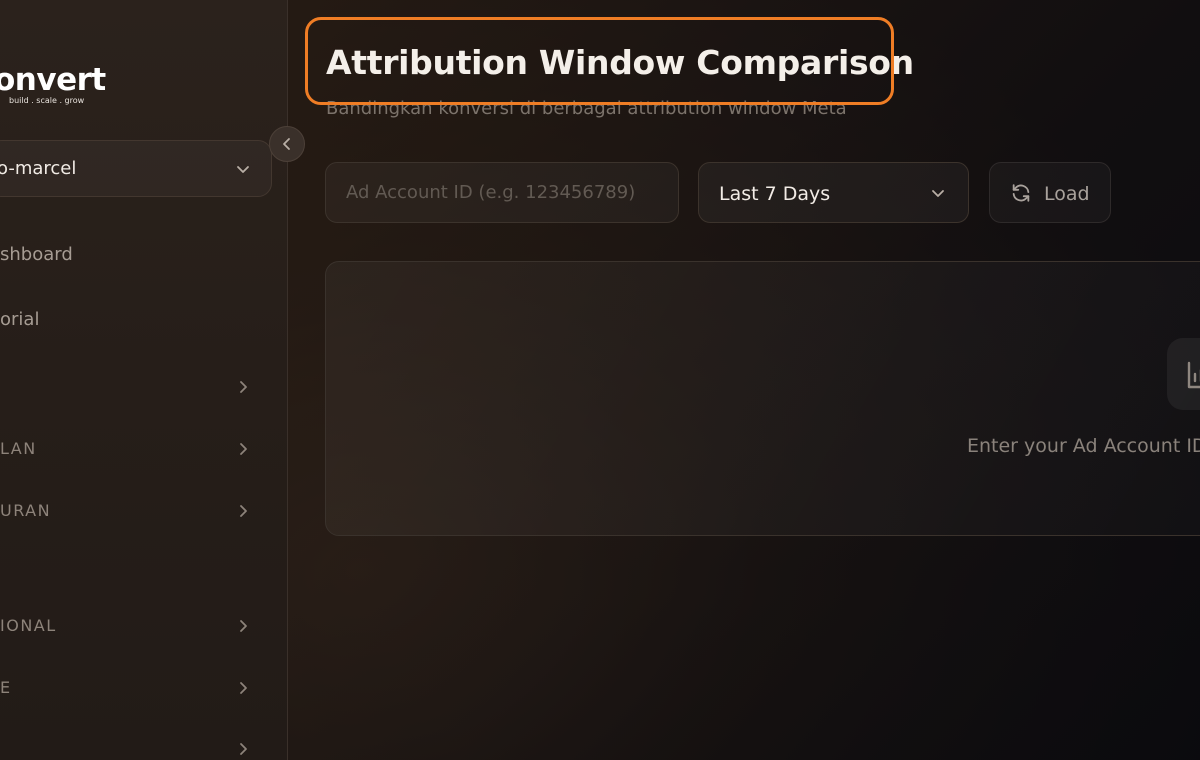 The image size is (1200, 760). Describe the element at coordinates (53, 80) in the screenshot. I see `logo-wordmark: onvert` at that location.